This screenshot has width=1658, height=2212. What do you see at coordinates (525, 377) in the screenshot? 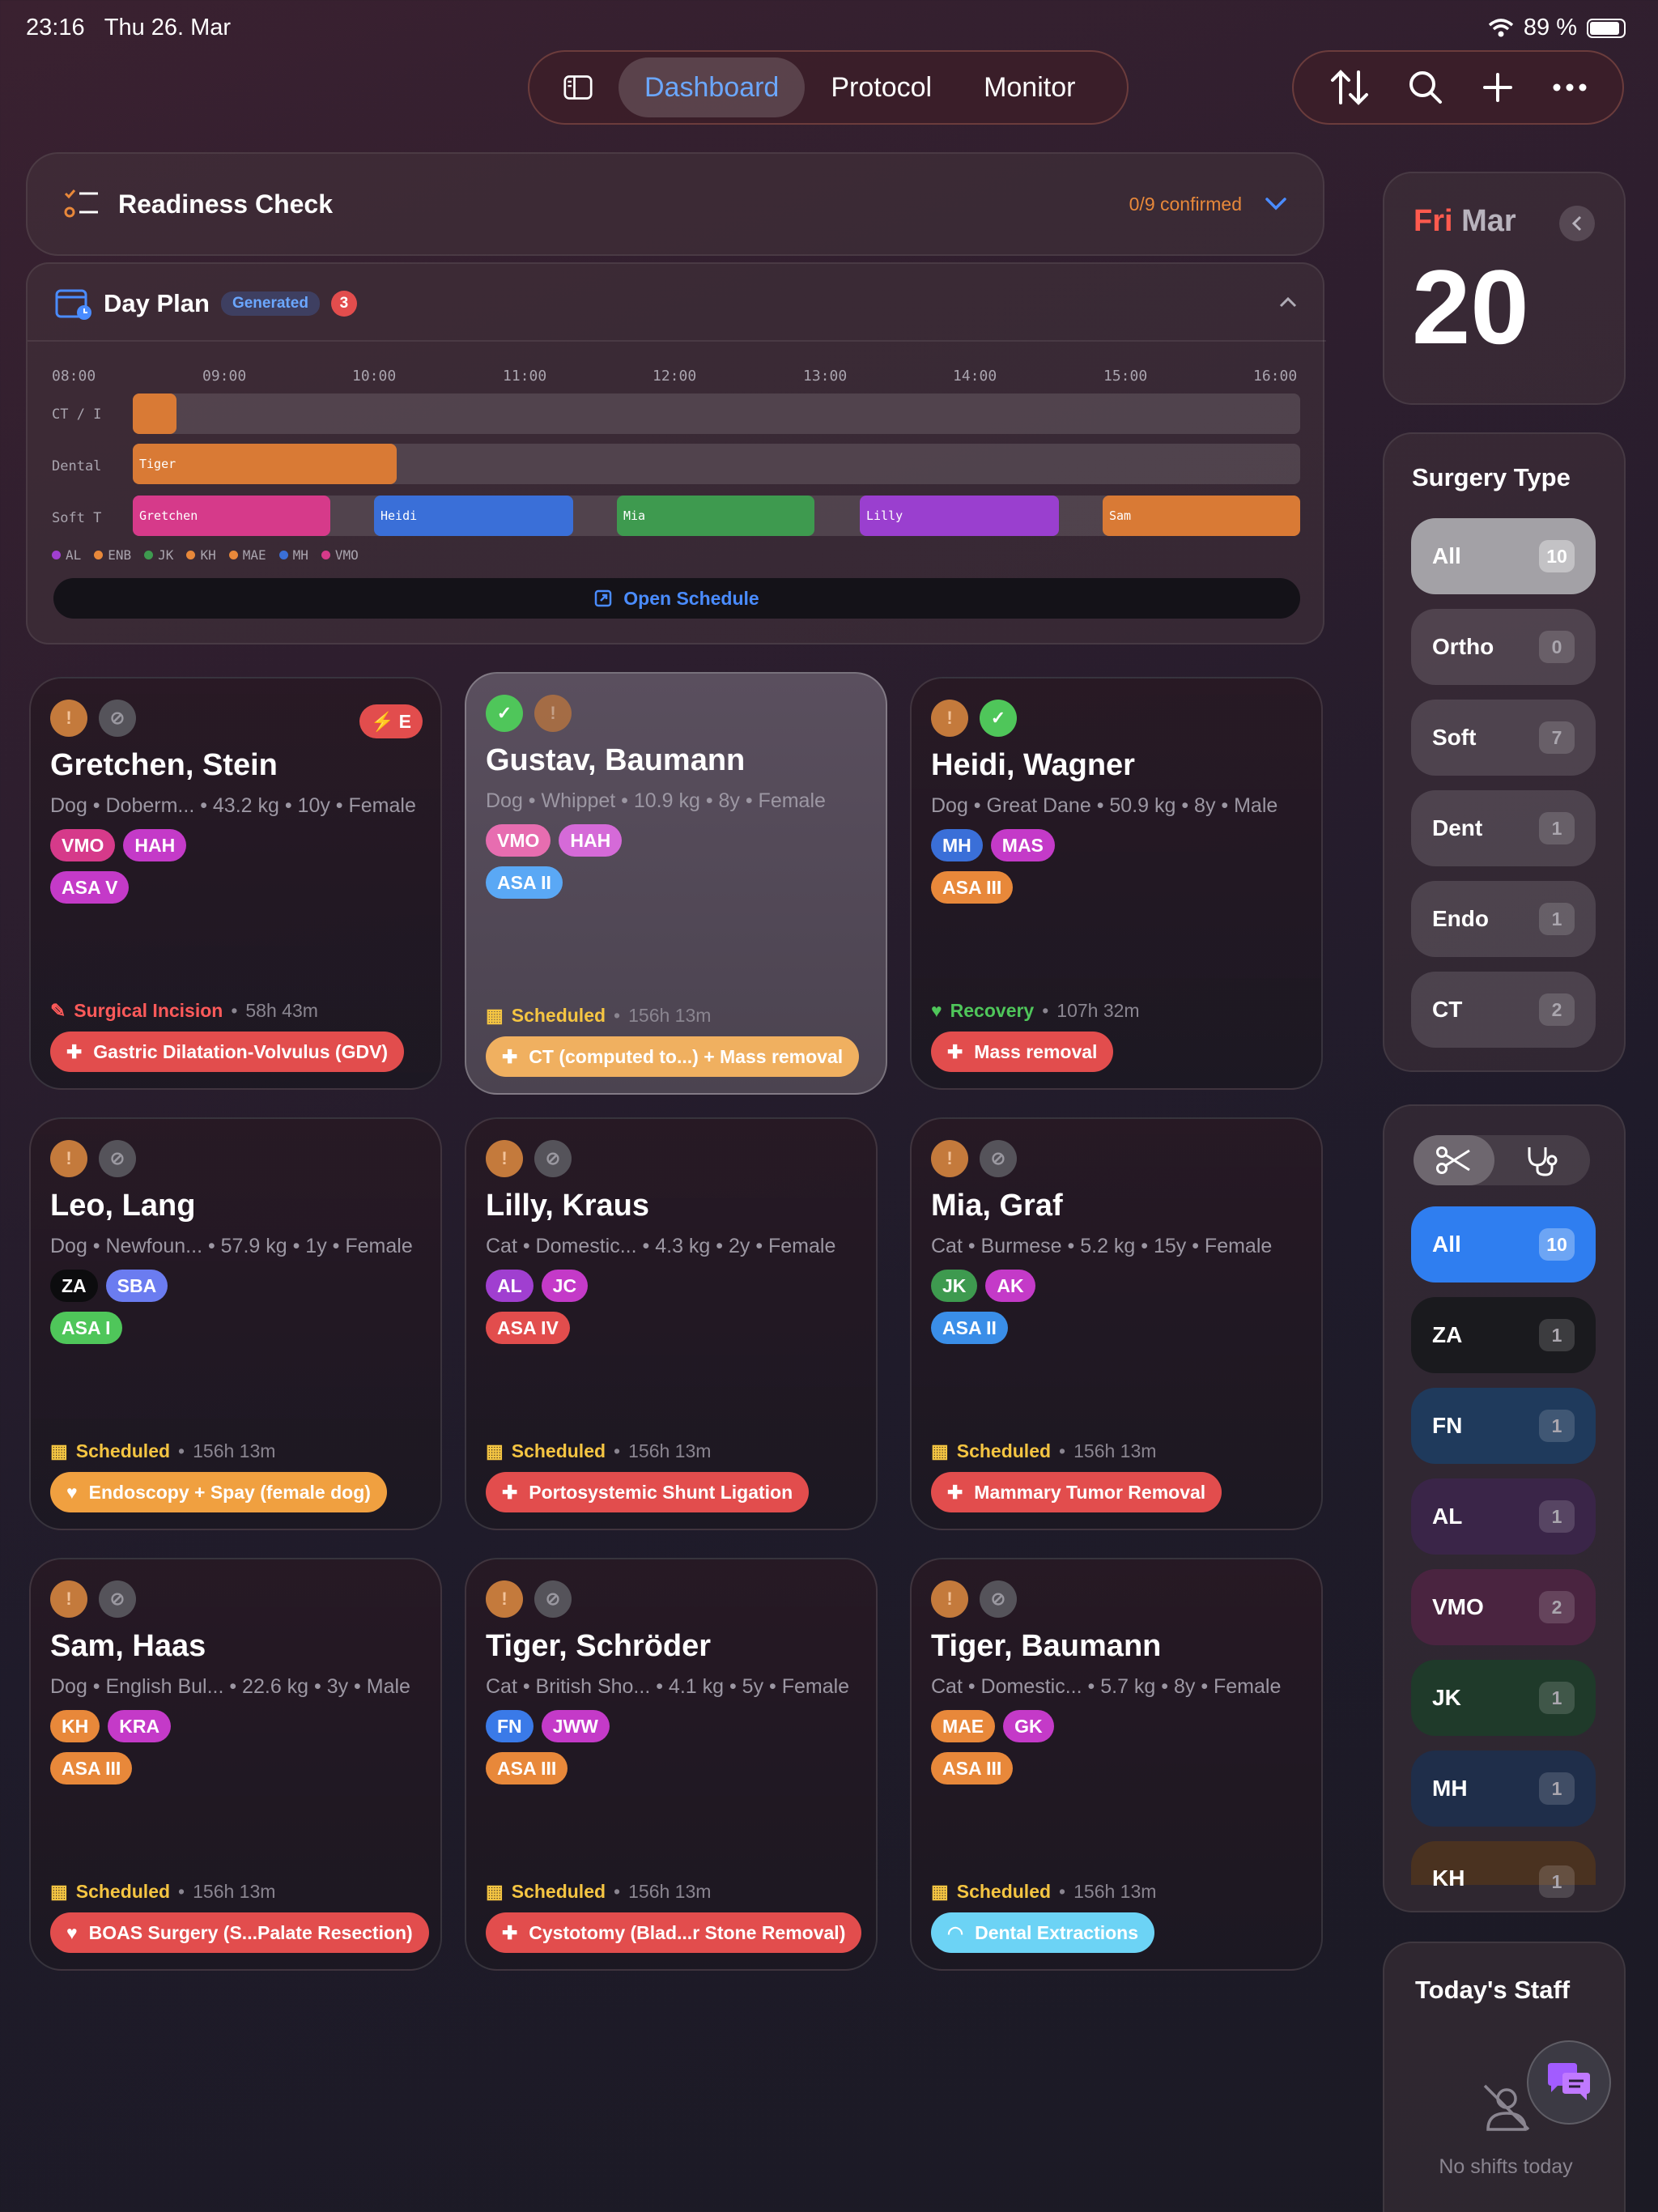
I see `hour-label: 11:00` at bounding box center [525, 377].